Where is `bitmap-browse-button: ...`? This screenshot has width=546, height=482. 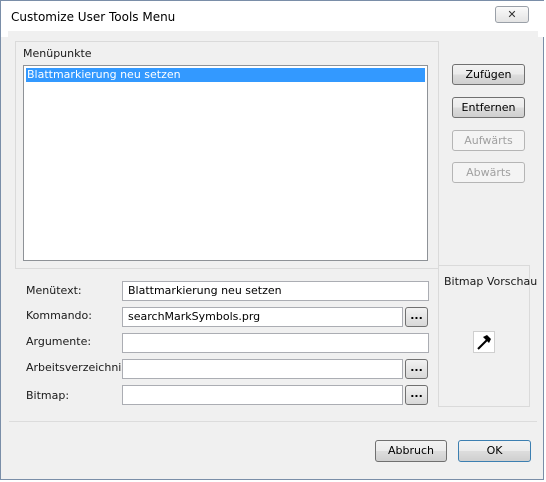 bitmap-browse-button: ... is located at coordinates (416, 395).